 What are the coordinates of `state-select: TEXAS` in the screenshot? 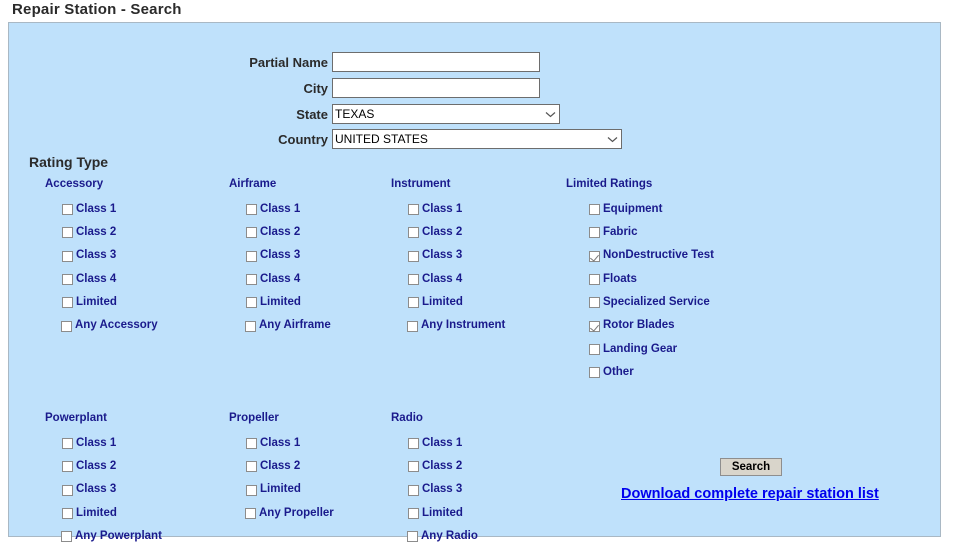 It's located at (446, 114).